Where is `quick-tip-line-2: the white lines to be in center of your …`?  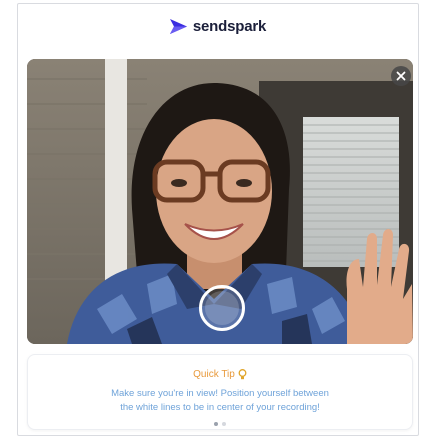
quick-tip-line-2: the white lines to be in center of your … is located at coordinates (220, 407).